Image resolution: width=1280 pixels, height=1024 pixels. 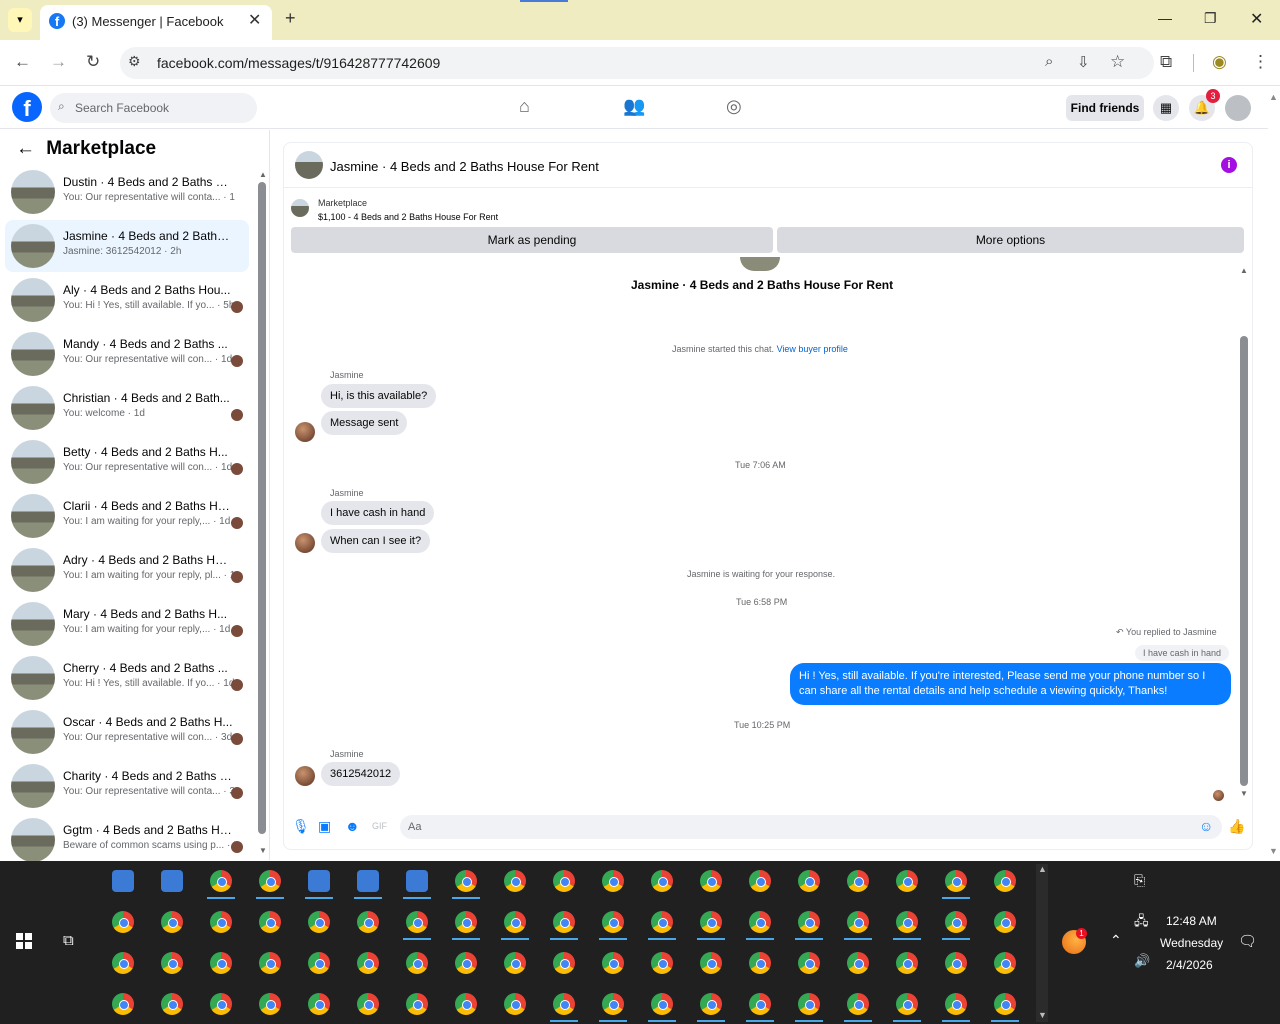 I want to click on clock-time: 12:48 AM, so click(x=1191, y=921).